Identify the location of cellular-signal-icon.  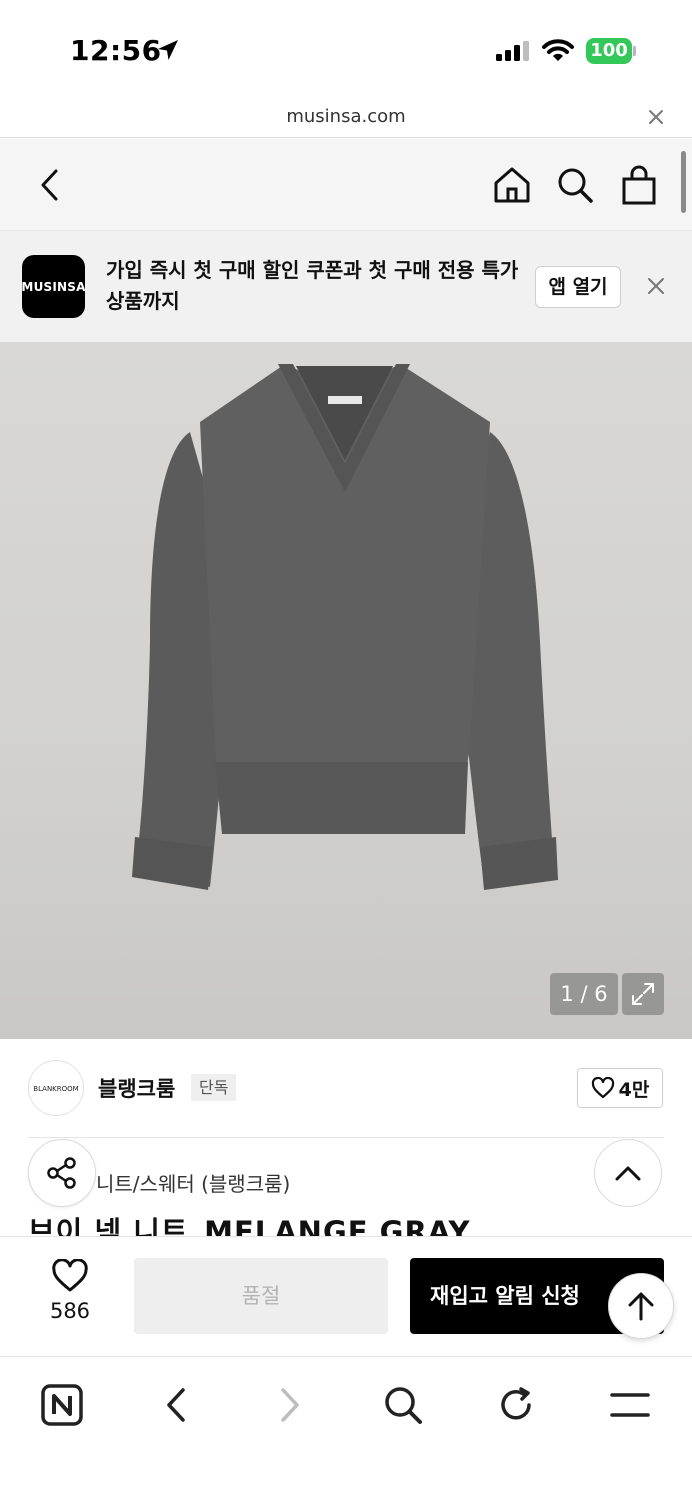
(512, 51).